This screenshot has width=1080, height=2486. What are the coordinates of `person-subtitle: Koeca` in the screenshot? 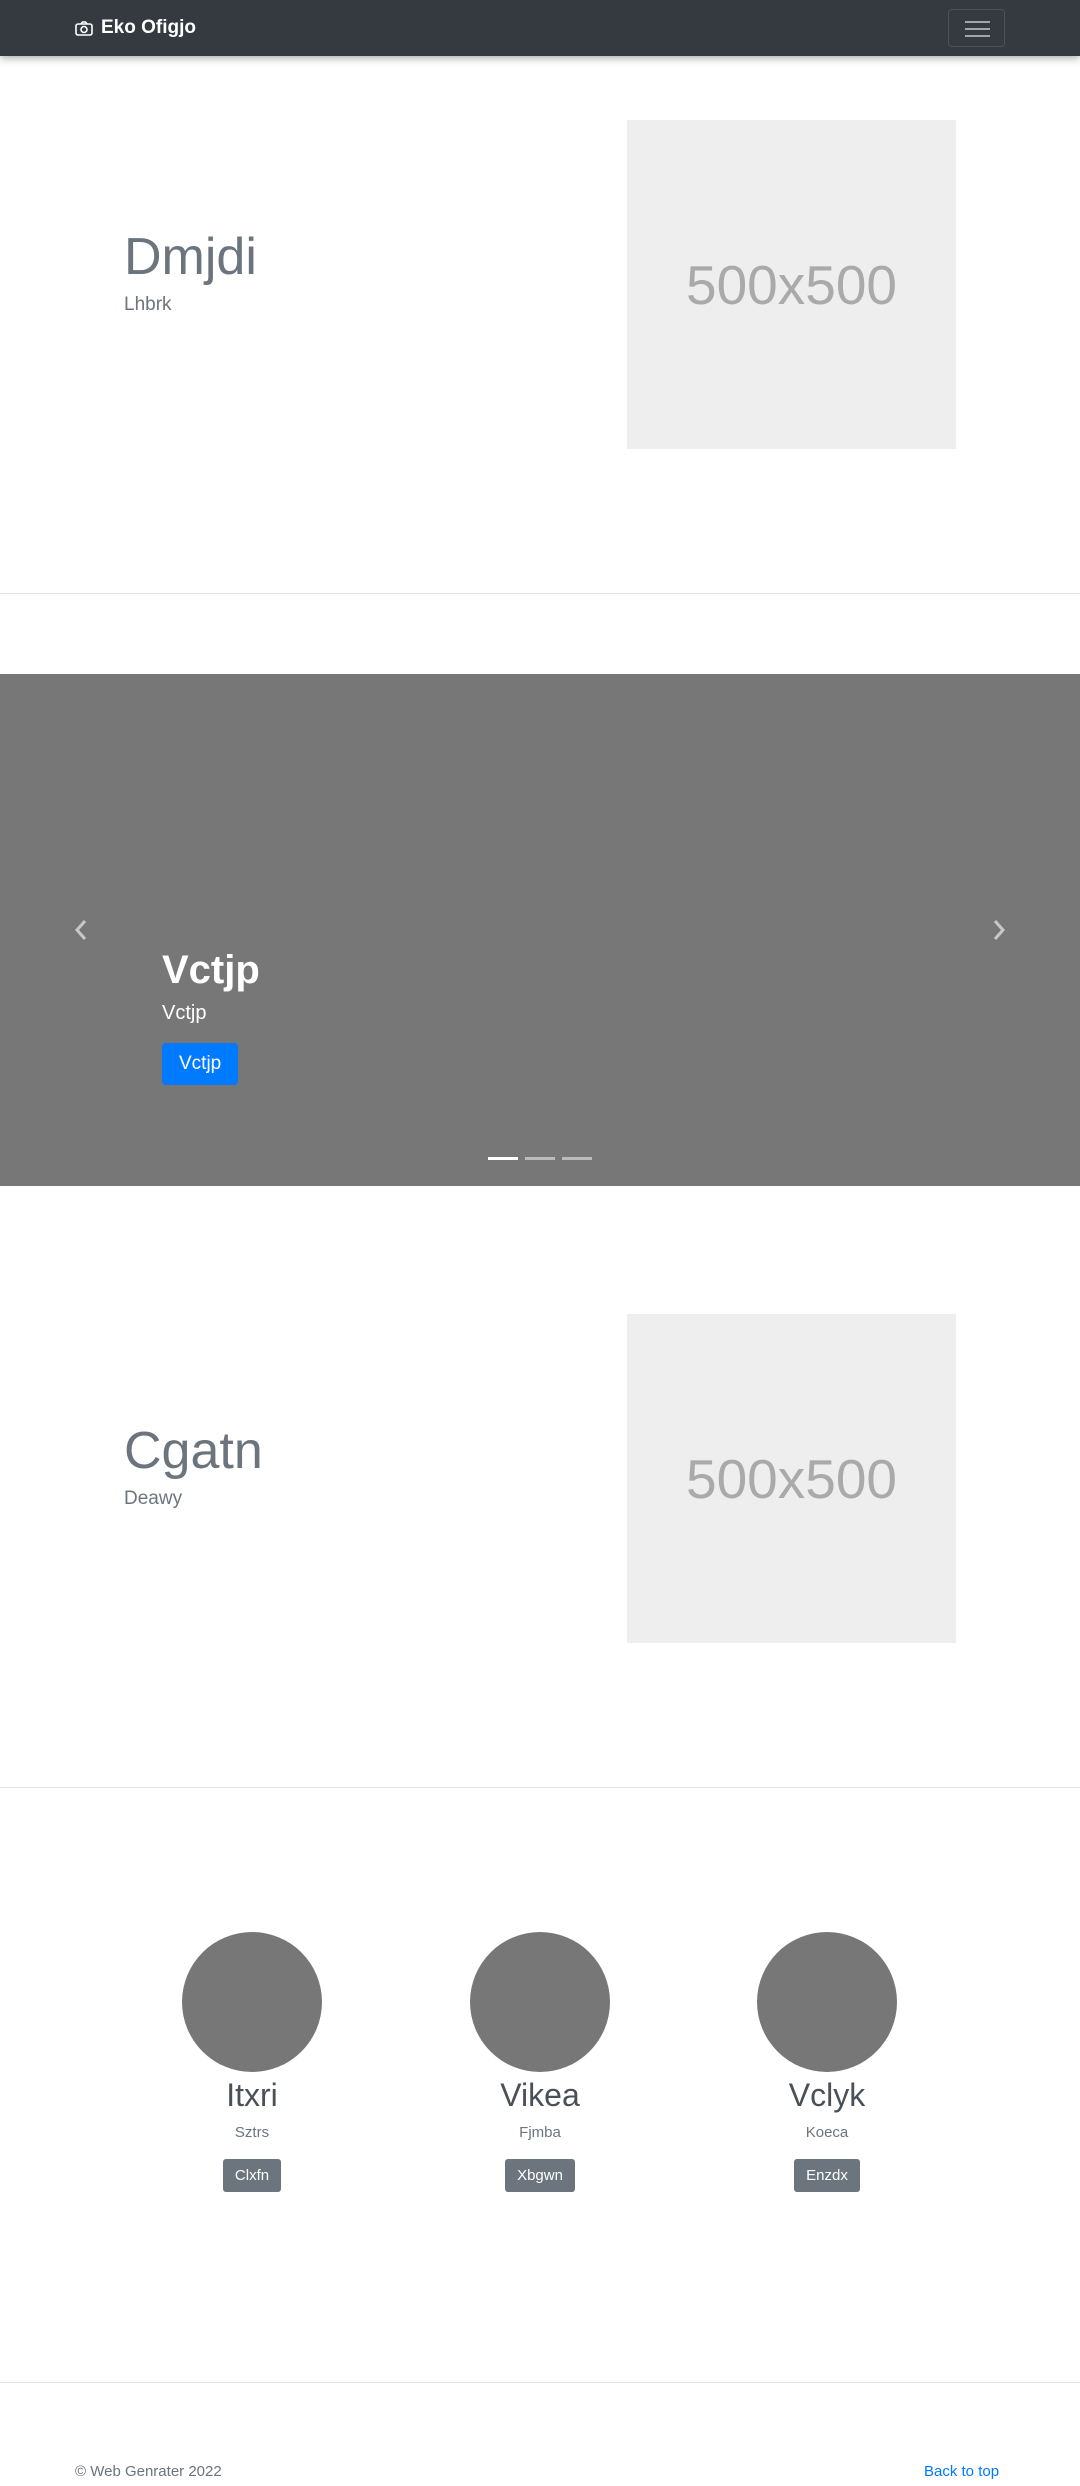 It's located at (827, 2133).